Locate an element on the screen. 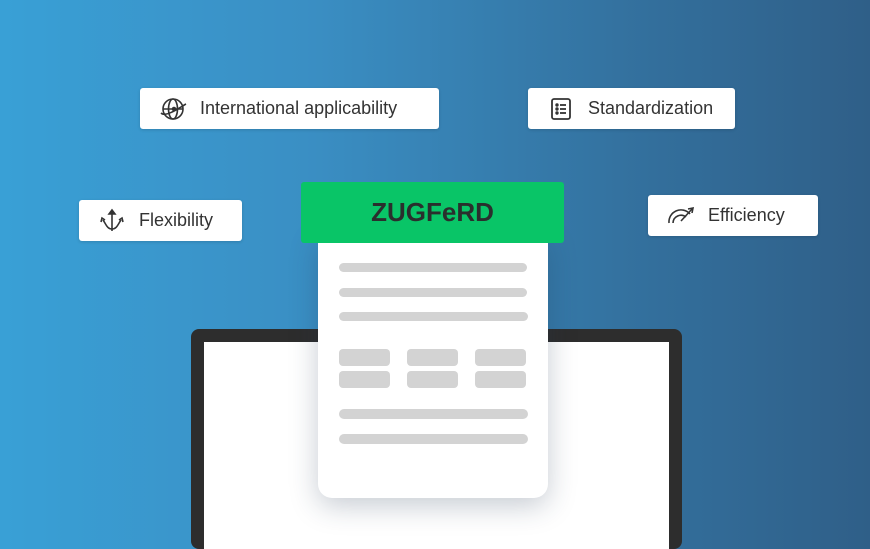 The image size is (870, 549). feature-flexibility: Flexibility is located at coordinates (160, 220).